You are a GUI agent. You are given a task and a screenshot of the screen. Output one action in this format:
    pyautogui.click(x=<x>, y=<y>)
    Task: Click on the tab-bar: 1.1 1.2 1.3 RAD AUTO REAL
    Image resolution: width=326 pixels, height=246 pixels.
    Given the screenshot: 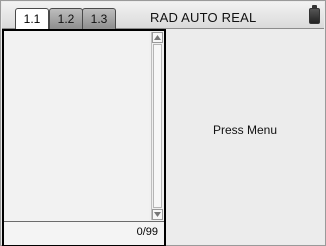 What is the action you would take?
    pyautogui.click(x=163, y=16)
    